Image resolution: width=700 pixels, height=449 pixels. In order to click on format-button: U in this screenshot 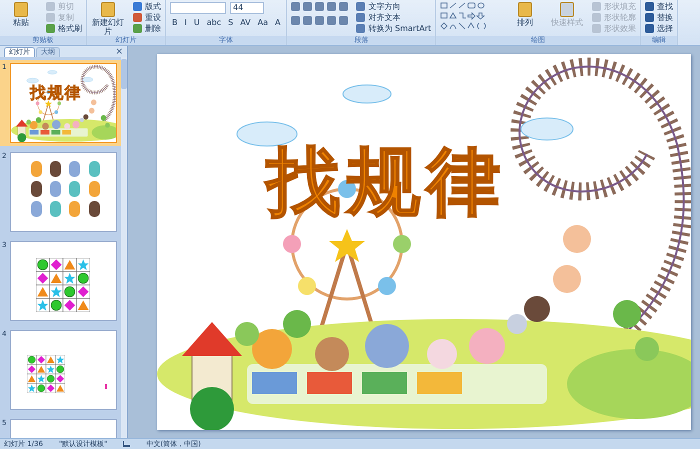, I will do `click(197, 23)`.